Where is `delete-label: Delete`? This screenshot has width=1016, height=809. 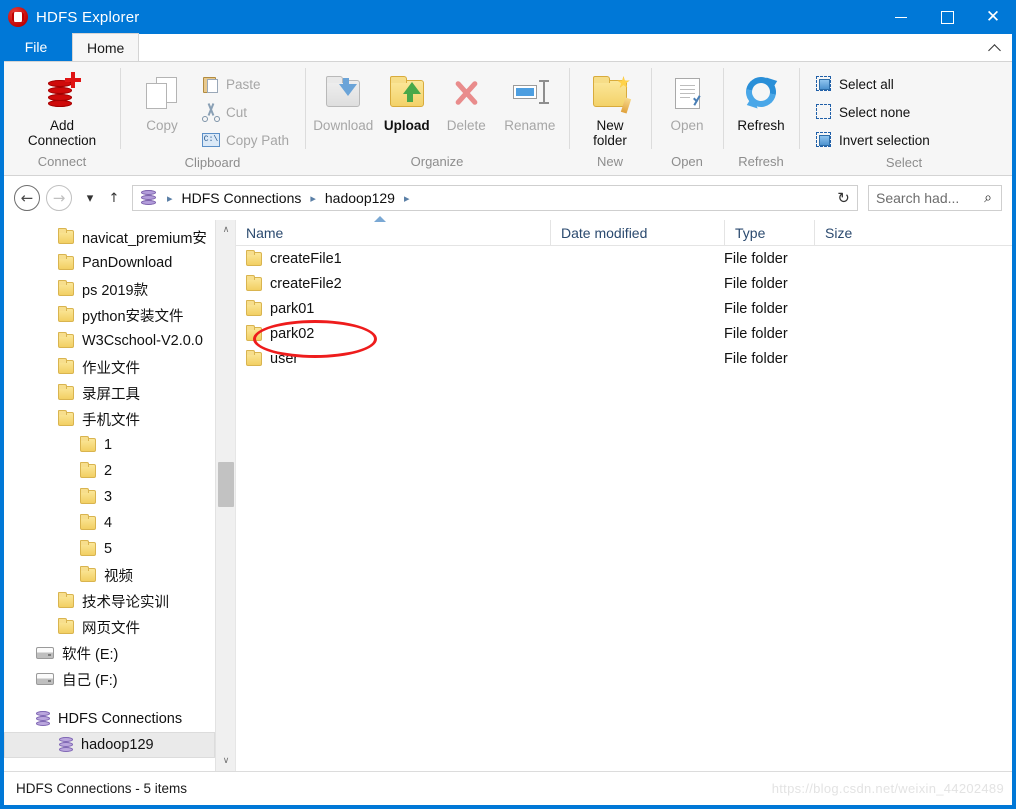 delete-label: Delete is located at coordinates (466, 125).